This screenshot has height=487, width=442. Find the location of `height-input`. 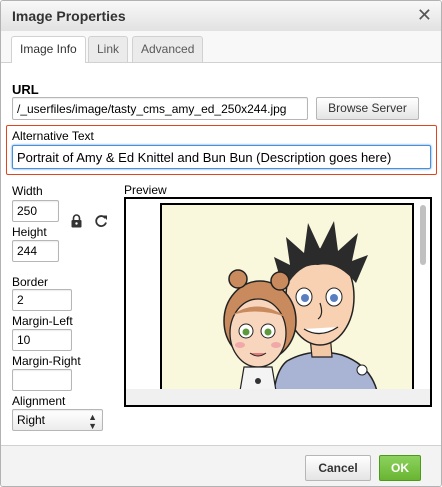

height-input is located at coordinates (35, 251).